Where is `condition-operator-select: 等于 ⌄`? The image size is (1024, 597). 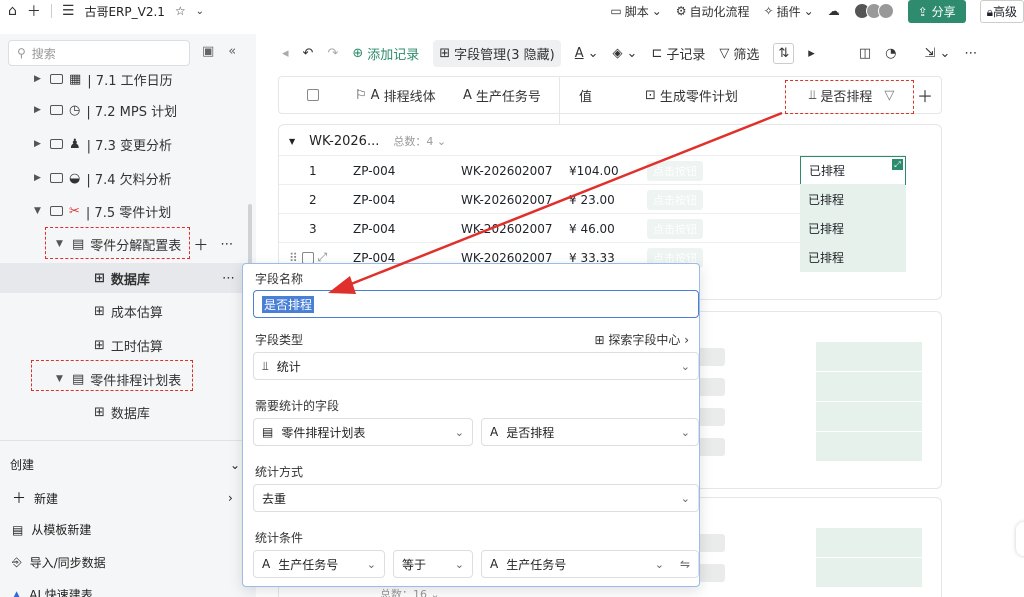
condition-operator-select: 等于 ⌄ is located at coordinates (433, 564).